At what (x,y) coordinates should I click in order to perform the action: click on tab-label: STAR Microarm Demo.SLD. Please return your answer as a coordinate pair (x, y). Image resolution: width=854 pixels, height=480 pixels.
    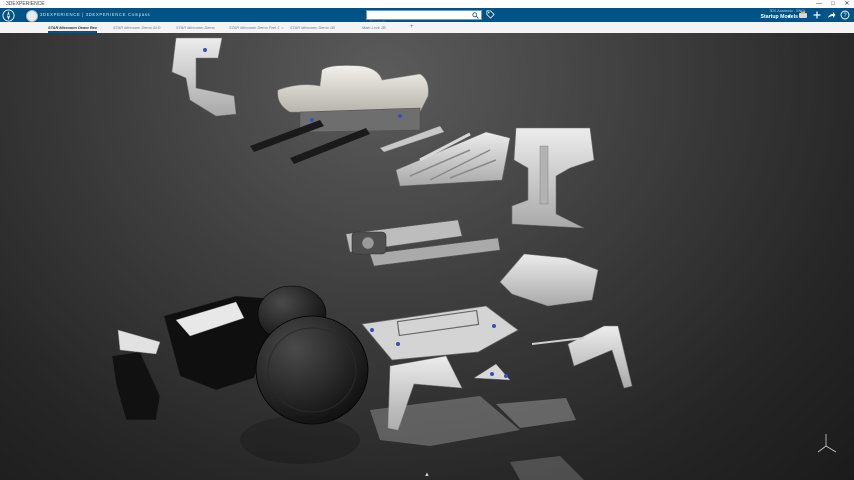
    Looking at the image, I should click on (137, 27).